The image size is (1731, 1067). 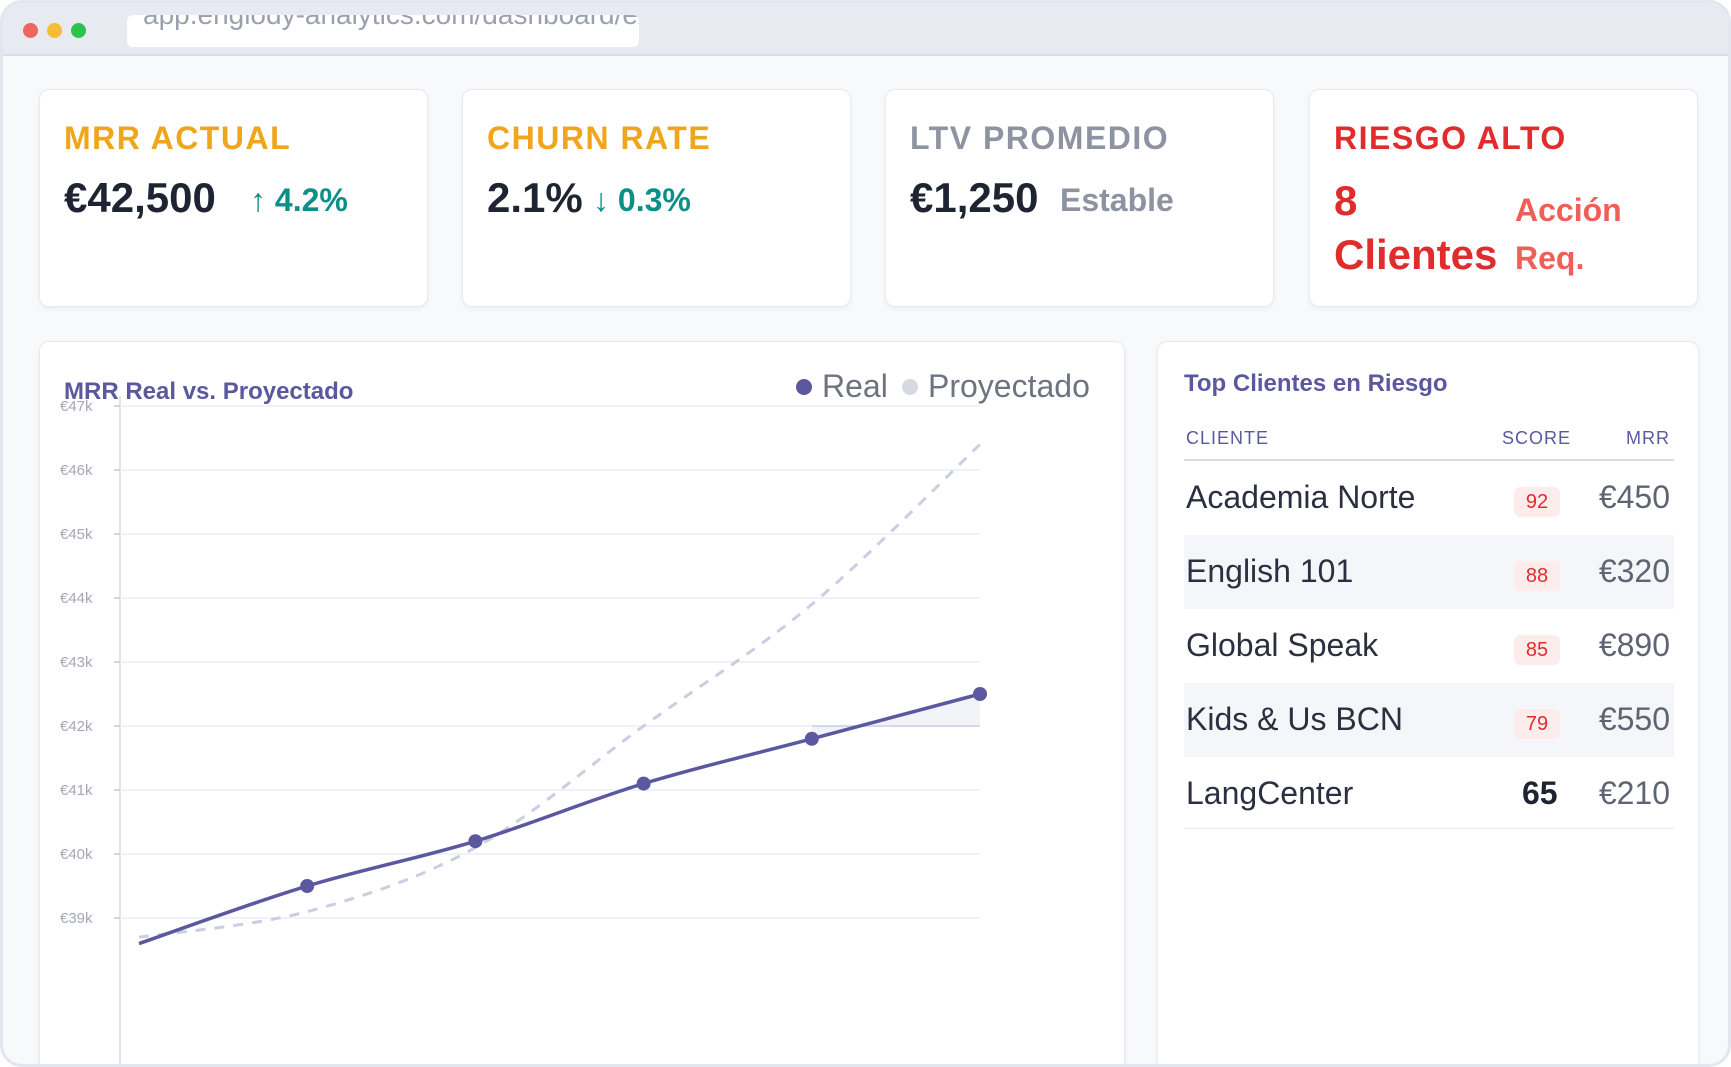 I want to click on y-tick-label: €41k, so click(x=76, y=790).